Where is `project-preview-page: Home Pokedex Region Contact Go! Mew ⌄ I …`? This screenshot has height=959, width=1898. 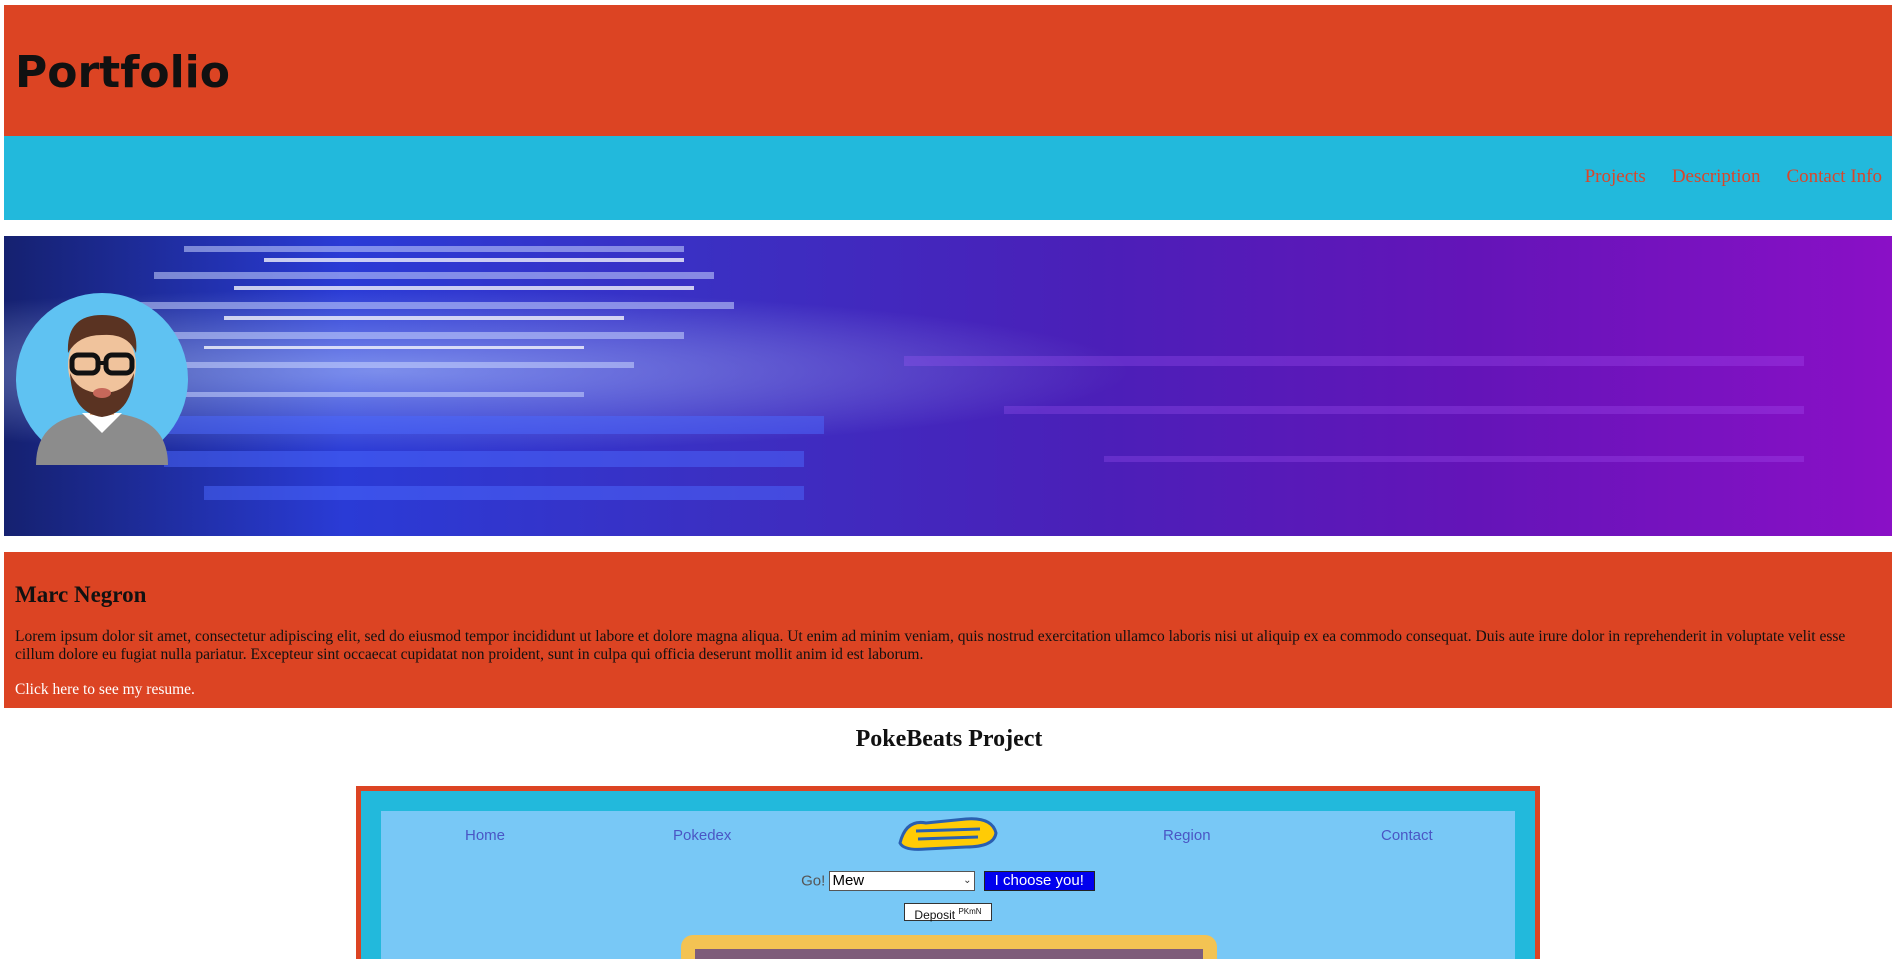 project-preview-page: Home Pokedex Region Contact Go! Mew ⌄ I … is located at coordinates (948, 885).